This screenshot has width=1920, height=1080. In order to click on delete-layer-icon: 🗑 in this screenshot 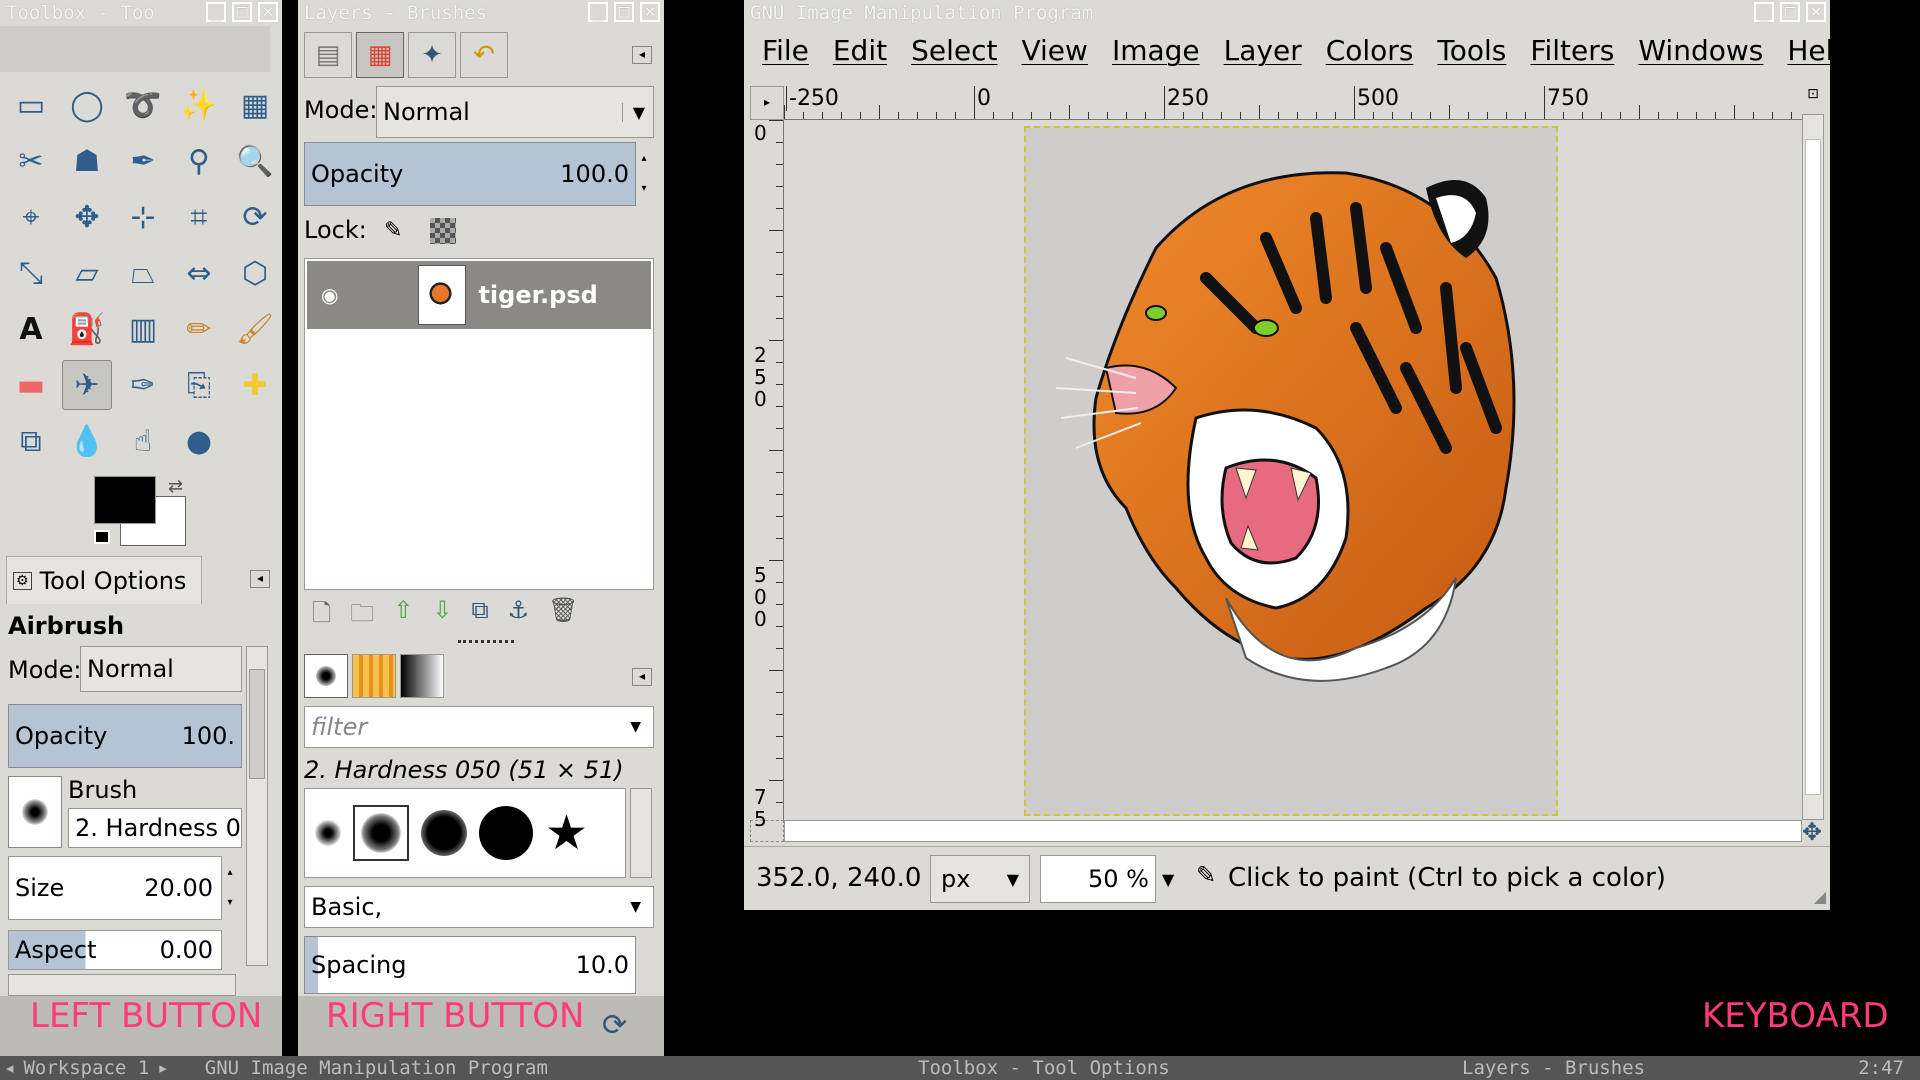, I will do `click(563, 616)`.